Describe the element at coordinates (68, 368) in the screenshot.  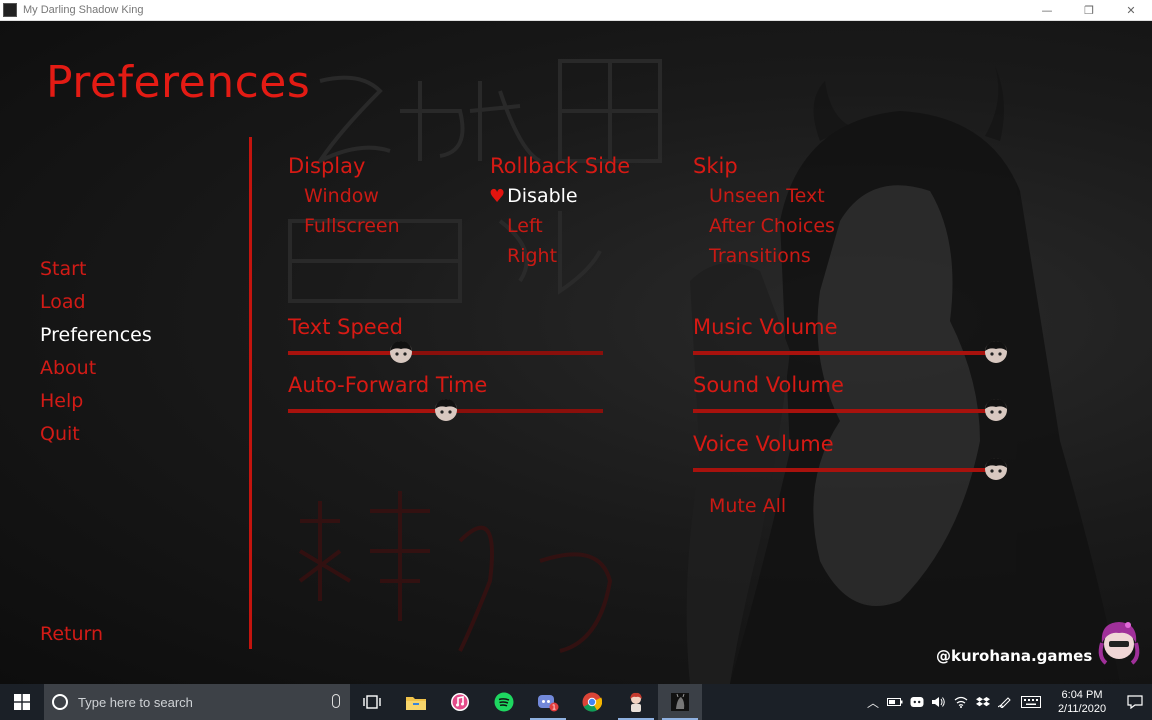
I see `nav-about: About` at that location.